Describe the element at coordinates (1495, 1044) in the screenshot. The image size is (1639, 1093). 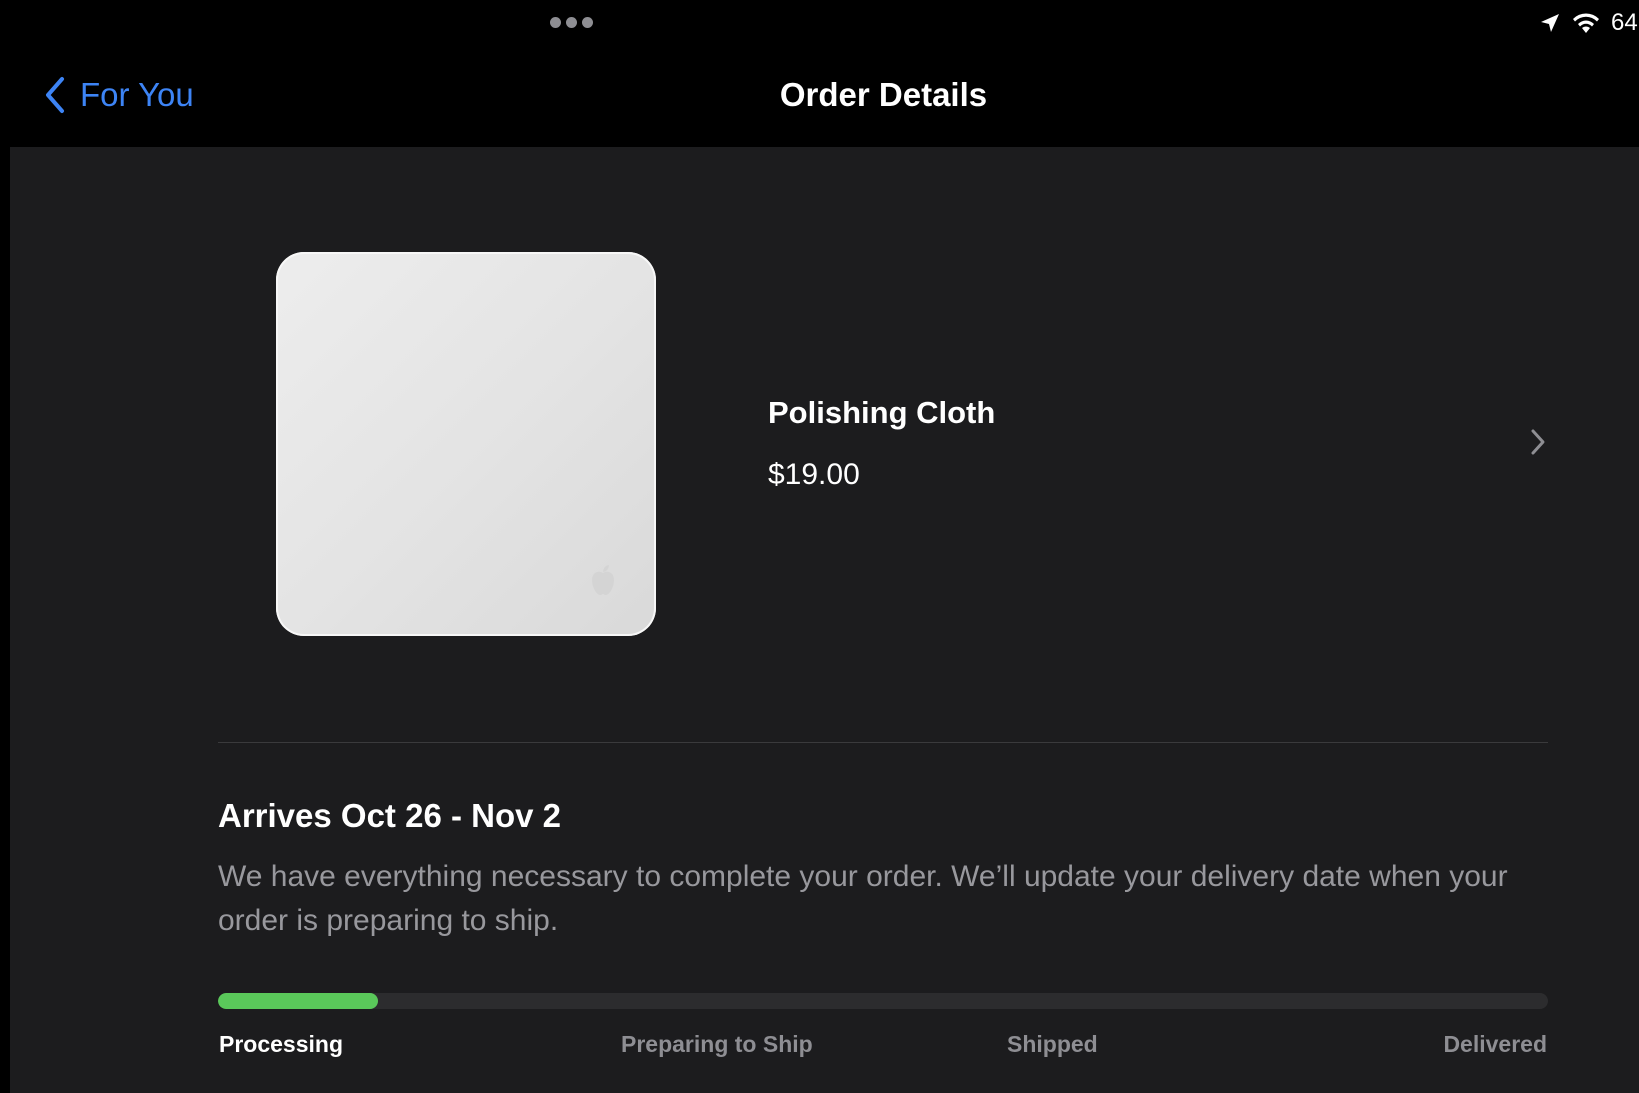
I see `stage-delivered: Delivered` at that location.